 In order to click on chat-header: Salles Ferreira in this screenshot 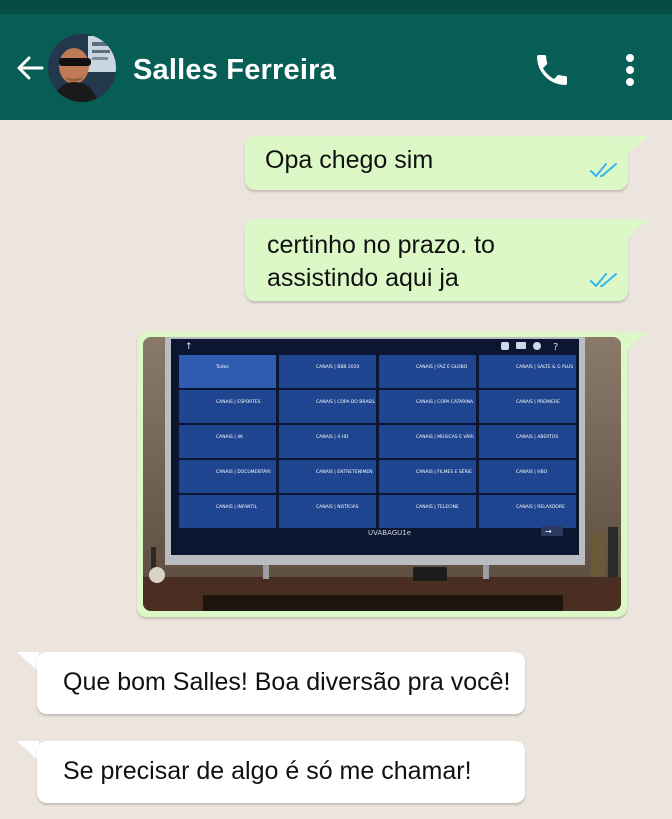, I will do `click(336, 67)`.